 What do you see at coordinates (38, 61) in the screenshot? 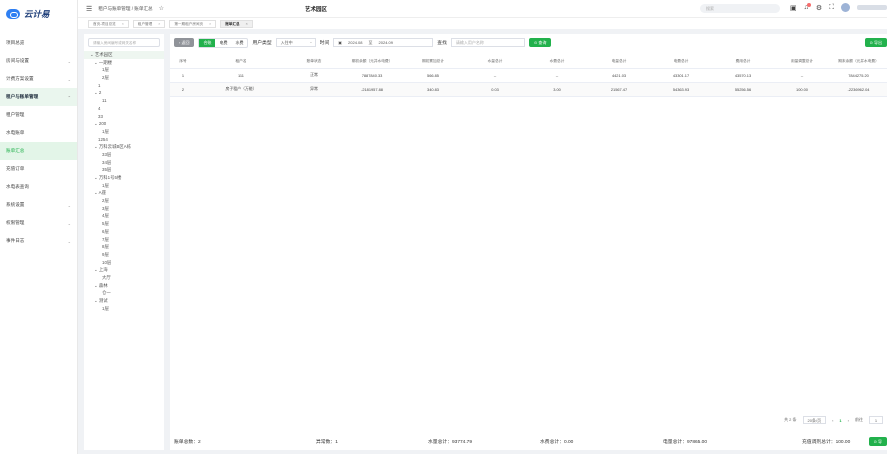
I see `sidebar-item: 房间与设置 ⌄` at bounding box center [38, 61].